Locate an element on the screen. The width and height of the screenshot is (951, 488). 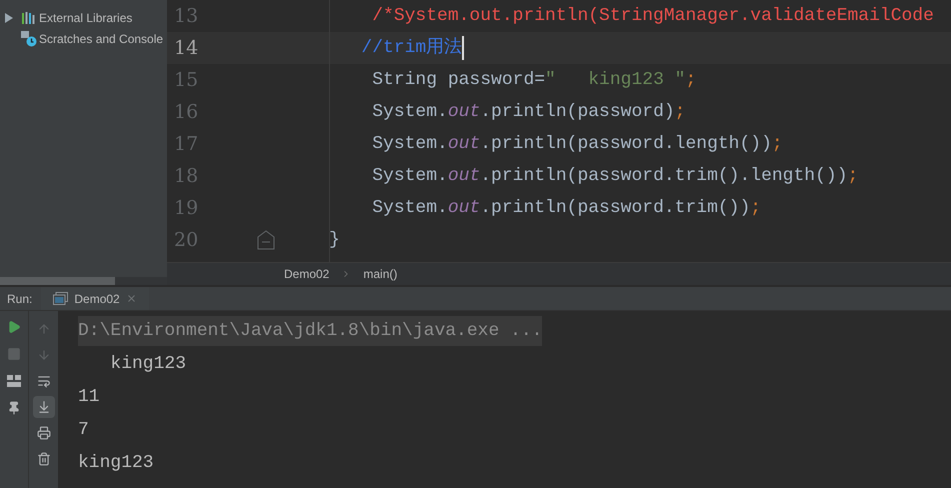
line-number: 17 is located at coordinates (186, 144).